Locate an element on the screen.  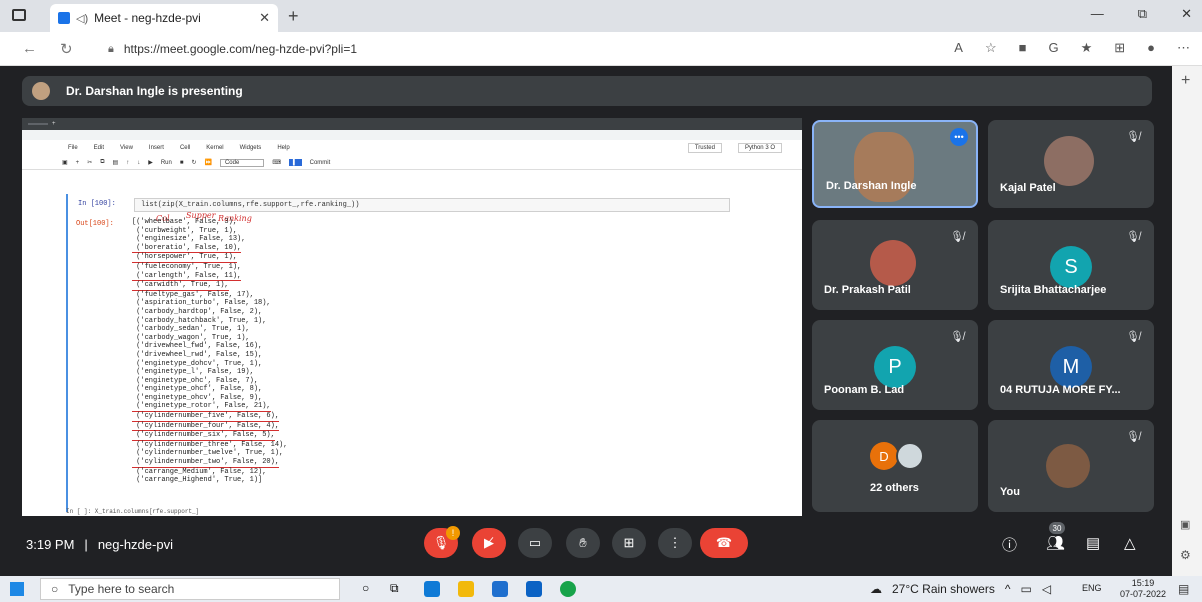
output-line: [('wheelbase', False, 3), is located at coordinates (185, 222).